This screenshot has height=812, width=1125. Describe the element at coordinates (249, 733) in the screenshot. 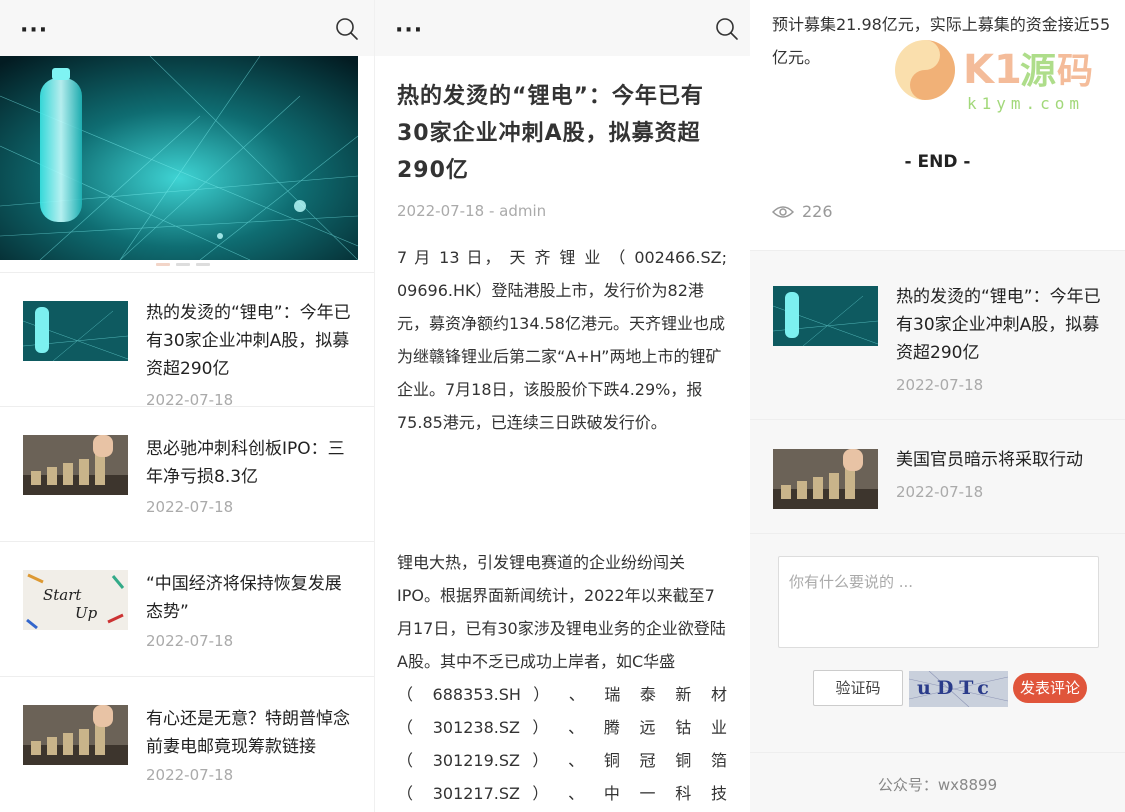

I see `list-item-title: 有心还是无意？特朗普悼念前妻电邮竟现筹款链接` at that location.